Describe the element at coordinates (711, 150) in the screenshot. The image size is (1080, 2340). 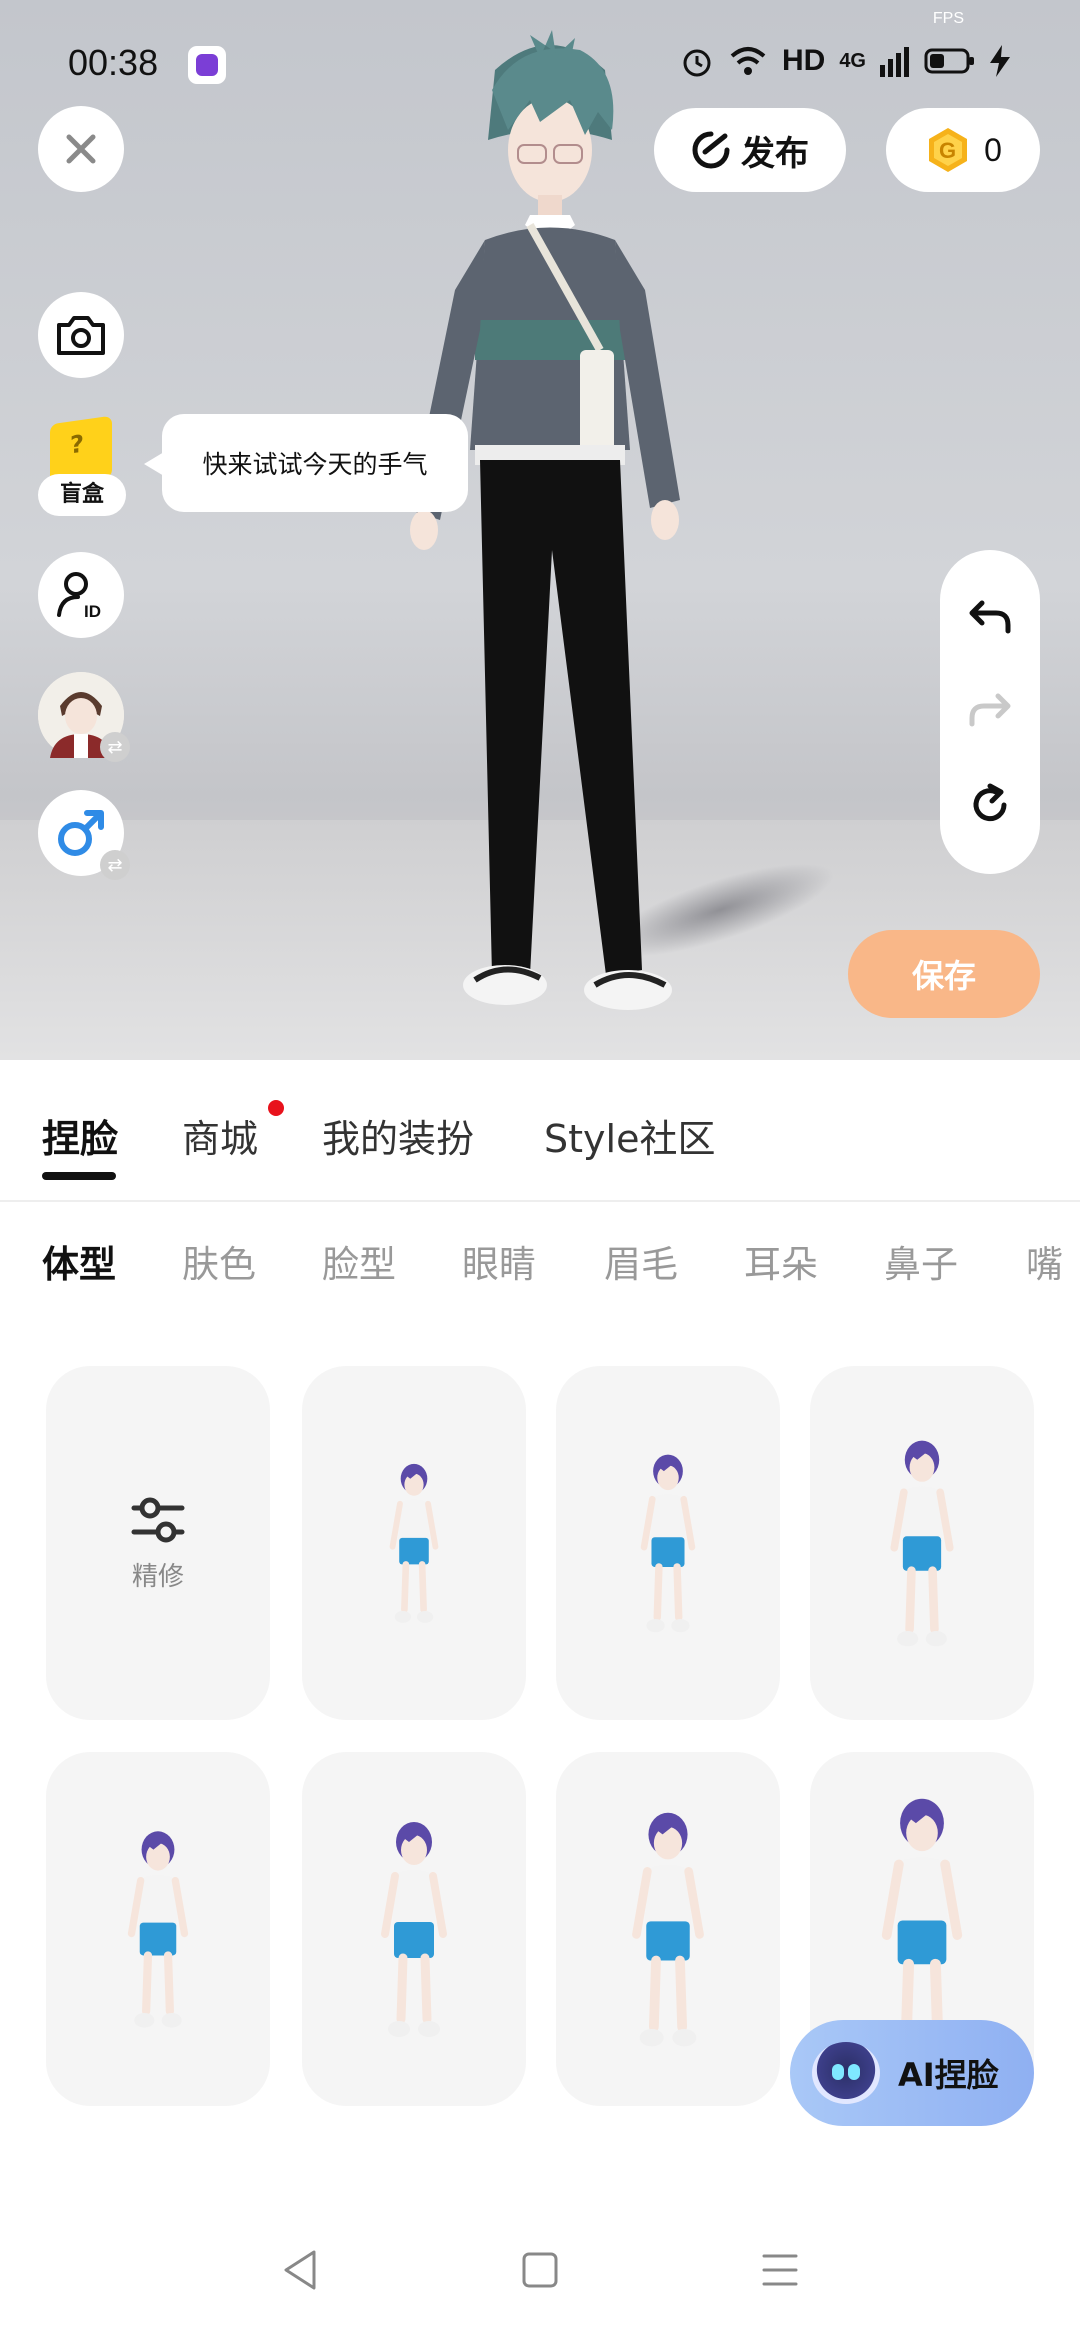
I see `publish-icon` at that location.